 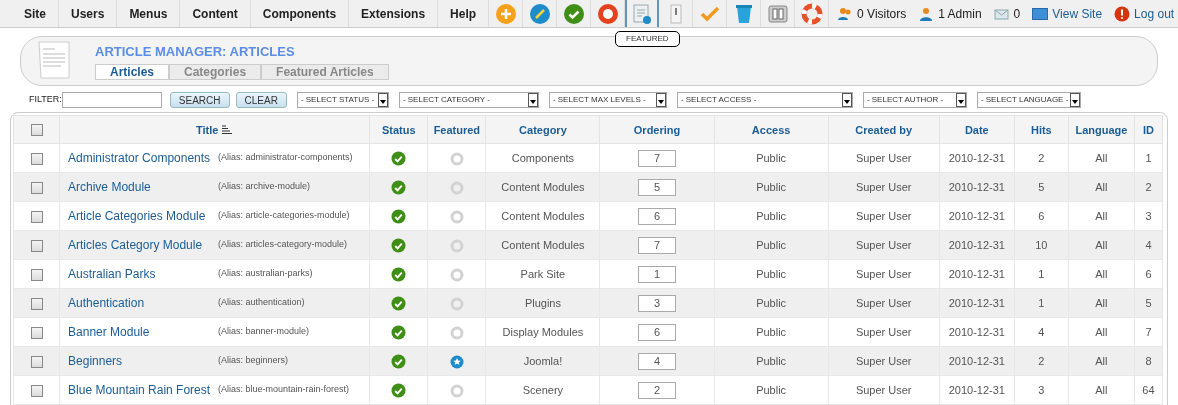 What do you see at coordinates (55, 61) in the screenshot?
I see `document-icon` at bounding box center [55, 61].